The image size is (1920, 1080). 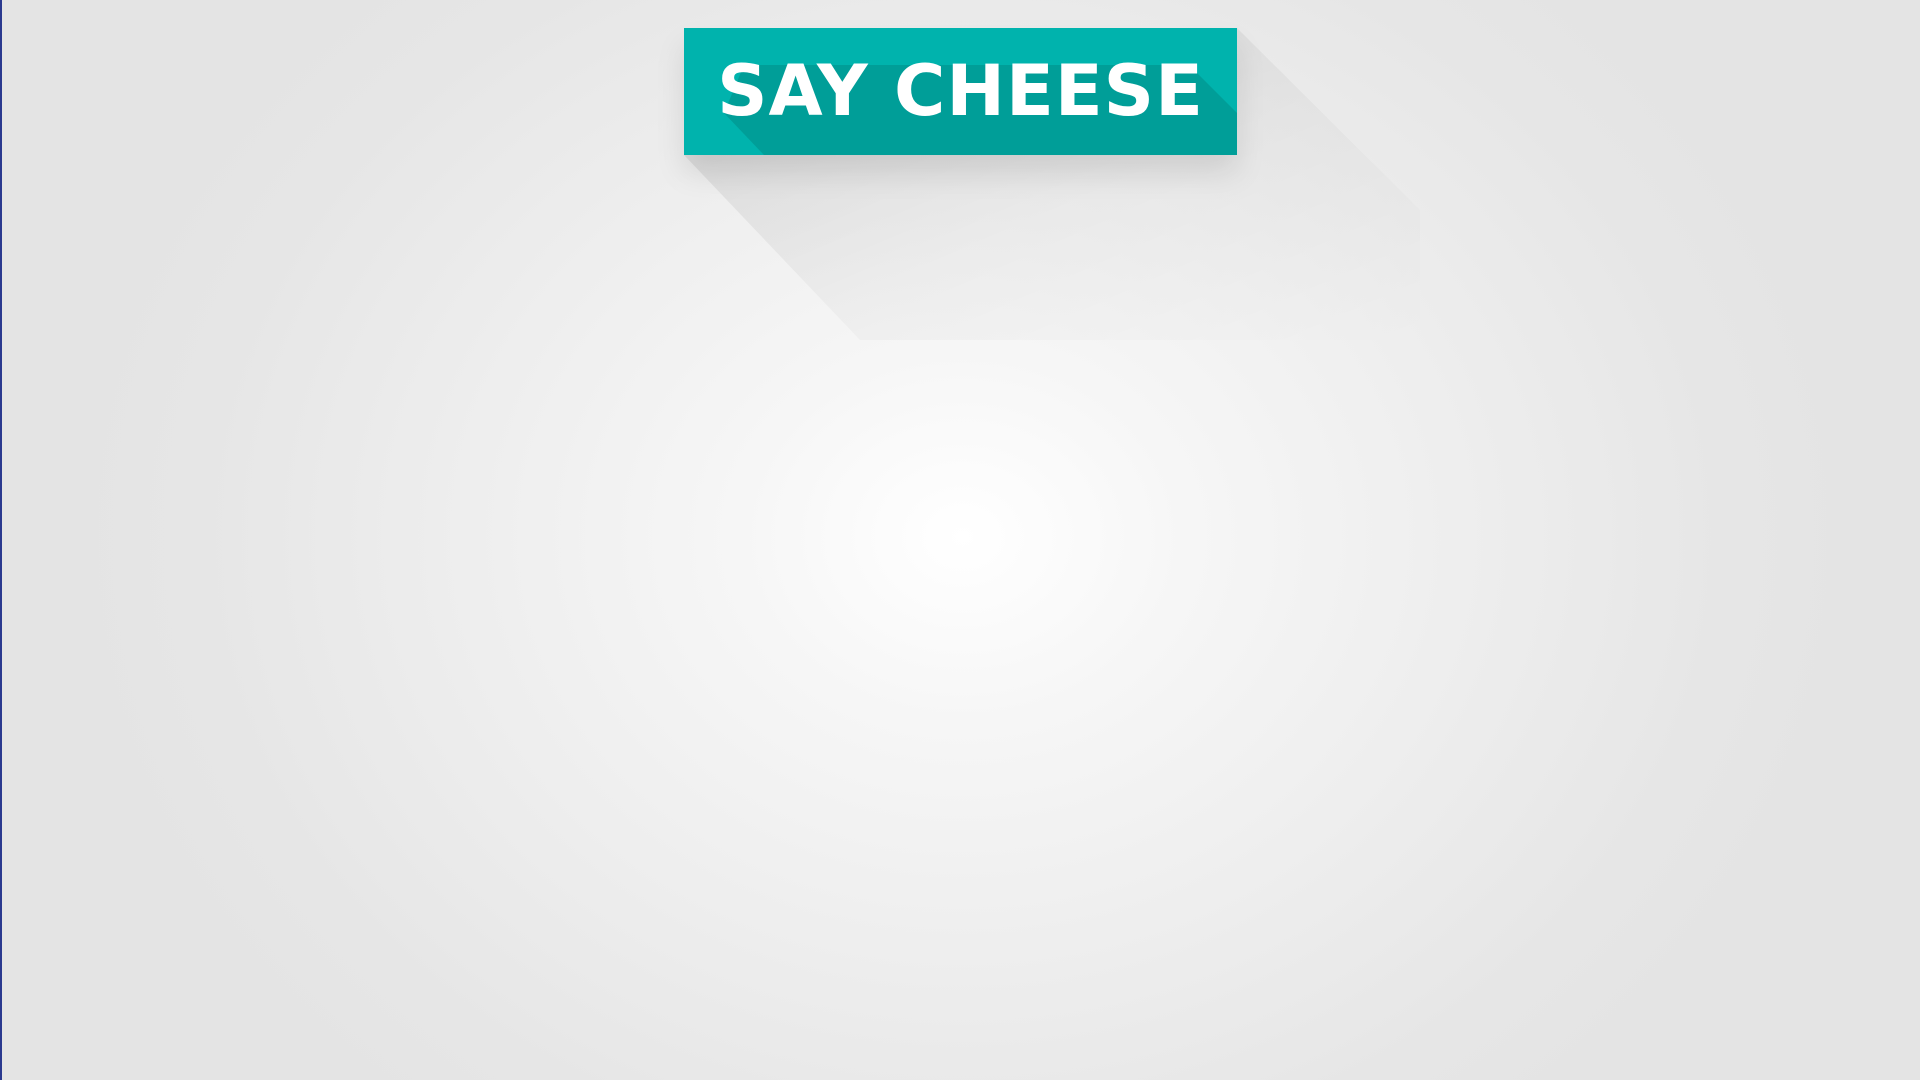 I want to click on banner-title: SAY CHEESE, so click(x=960, y=91).